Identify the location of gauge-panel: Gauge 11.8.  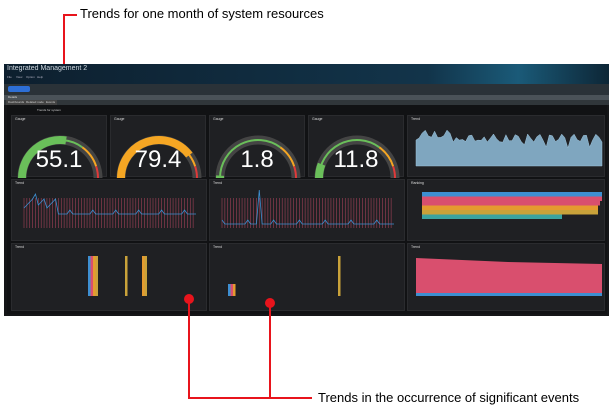
(356, 146).